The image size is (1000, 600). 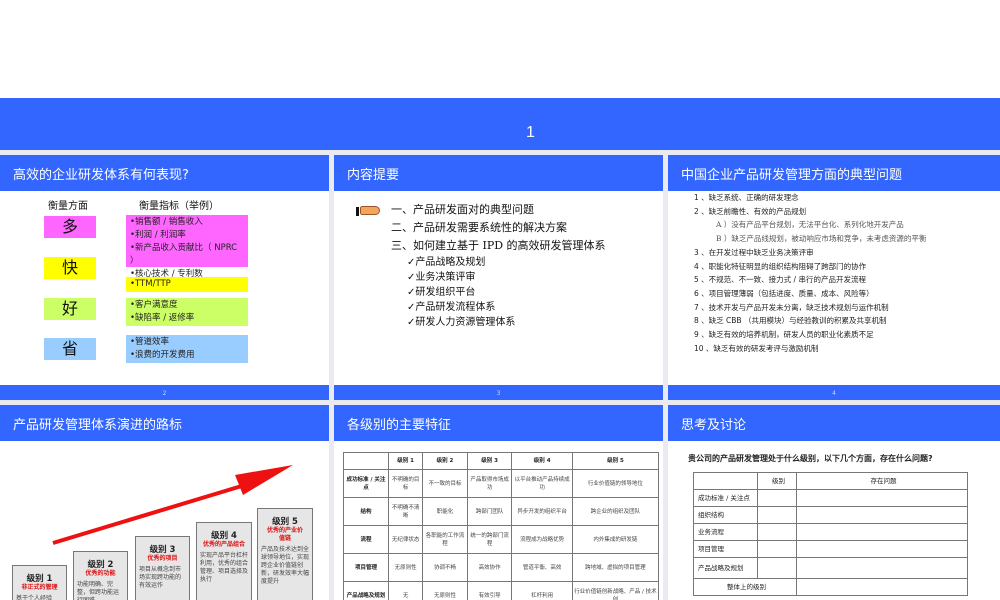 What do you see at coordinates (39, 582) in the screenshot?
I see `level-step: 级别 1非正式的管理基于个人经验（项目英雄主义）` at bounding box center [39, 582].